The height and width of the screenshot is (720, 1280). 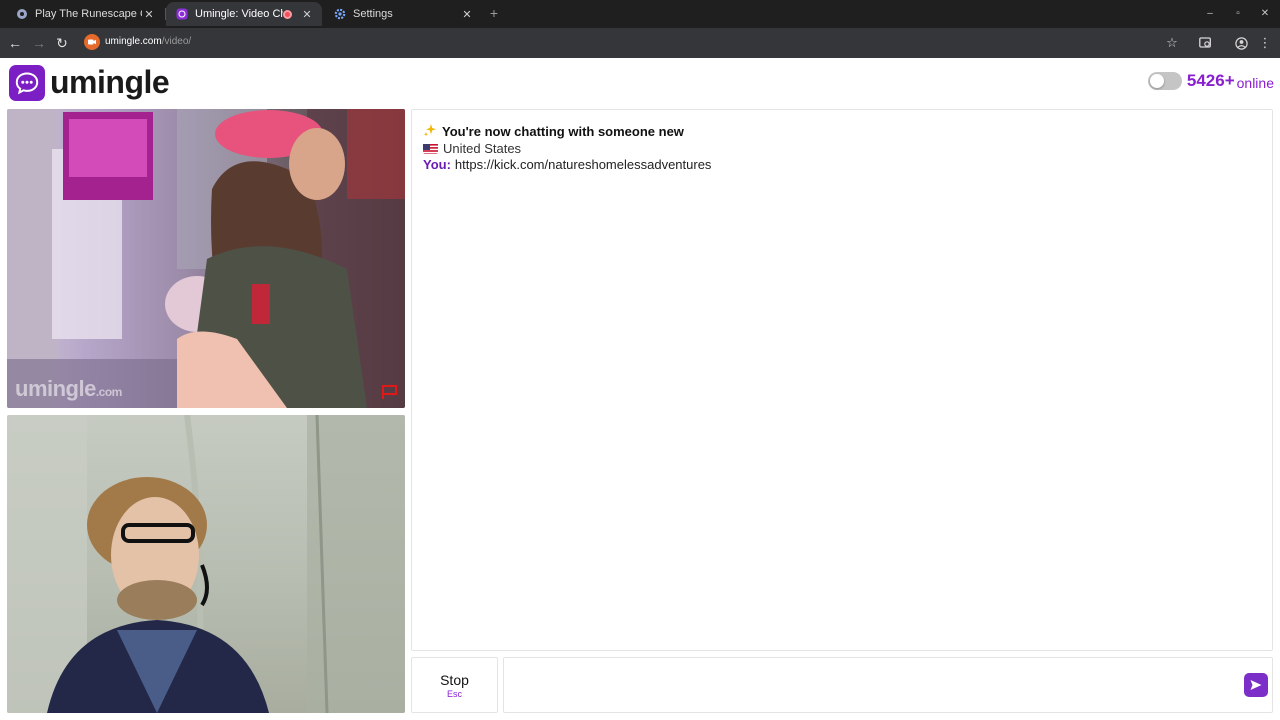 I want to click on tab-settings: Settings ✕, so click(x=403, y=14).